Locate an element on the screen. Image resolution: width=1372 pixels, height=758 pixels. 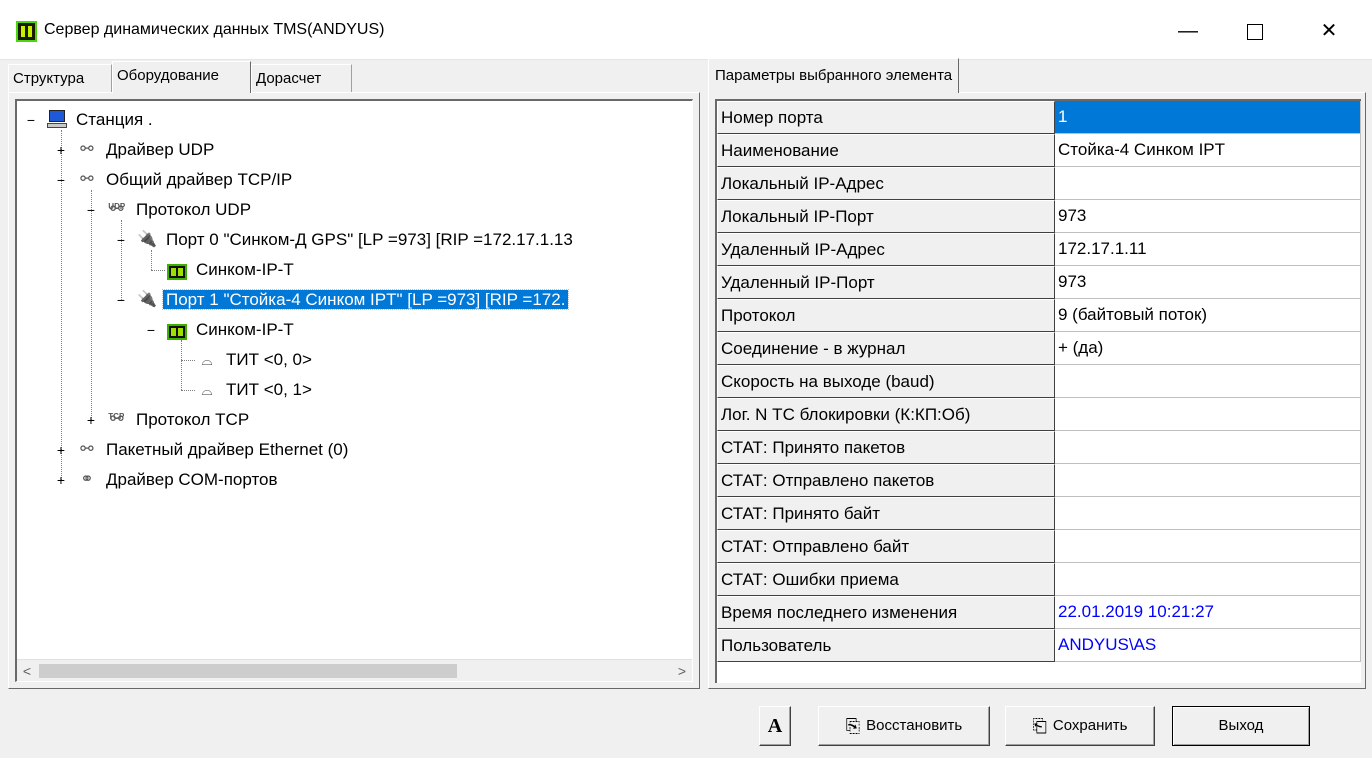
gauge-icon: ⌓ is located at coordinates (207, 390).